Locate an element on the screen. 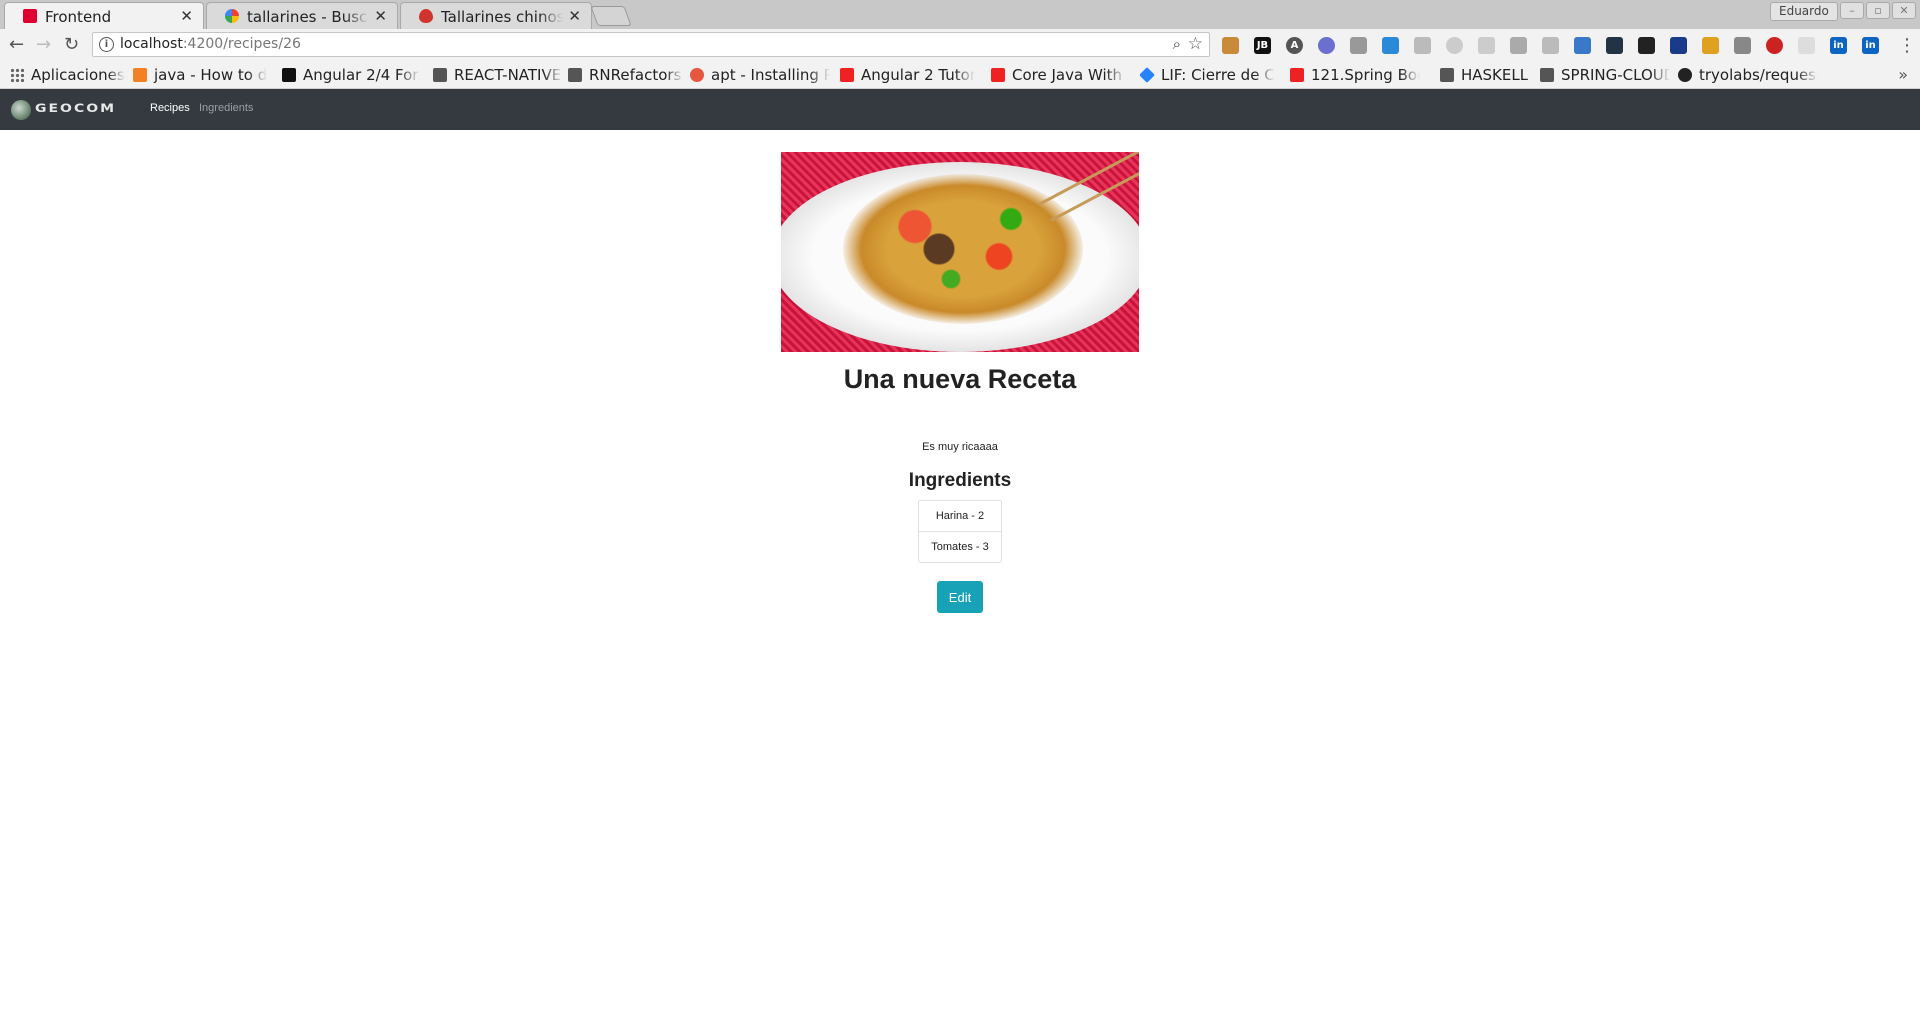  noodles is located at coordinates (963, 249).